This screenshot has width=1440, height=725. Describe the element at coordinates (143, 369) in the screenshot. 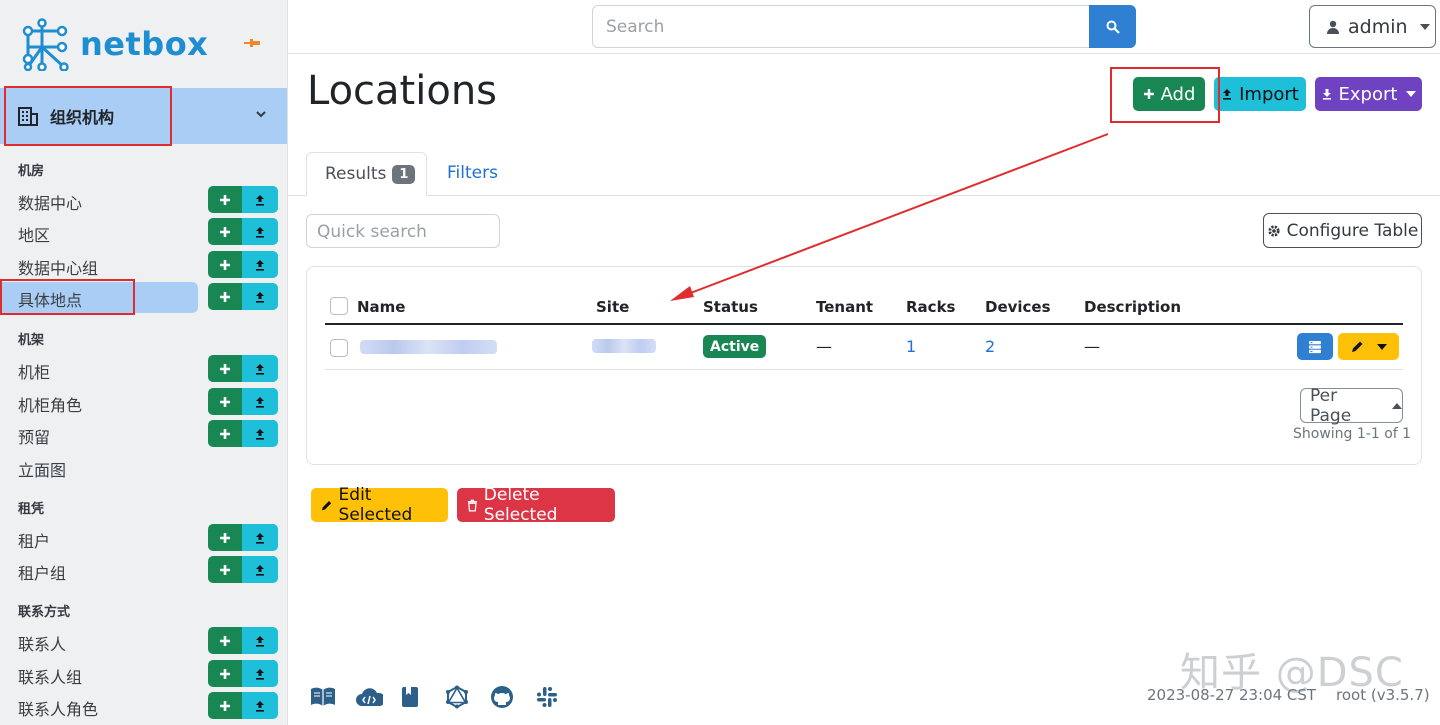

I see `sidebar-item-rack: 机柜` at that location.